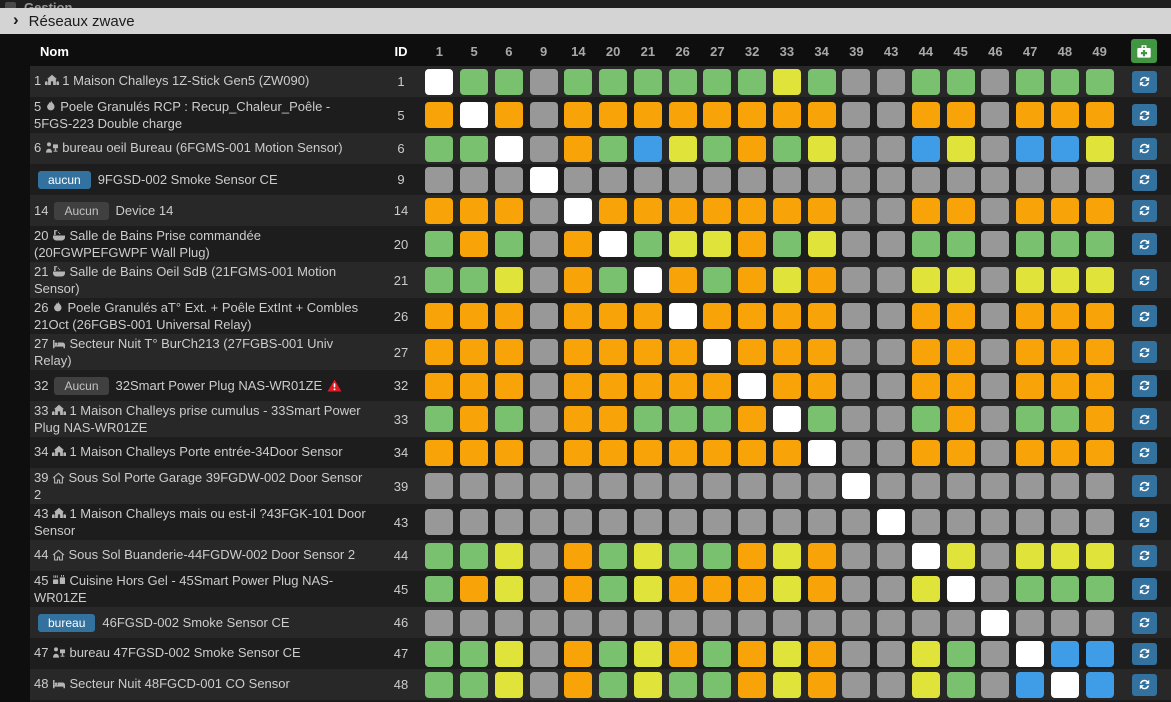  What do you see at coordinates (185, 652) in the screenshot?
I see `device-name: bureau 47FGSD-002 Smoke Sensor CE` at bounding box center [185, 652].